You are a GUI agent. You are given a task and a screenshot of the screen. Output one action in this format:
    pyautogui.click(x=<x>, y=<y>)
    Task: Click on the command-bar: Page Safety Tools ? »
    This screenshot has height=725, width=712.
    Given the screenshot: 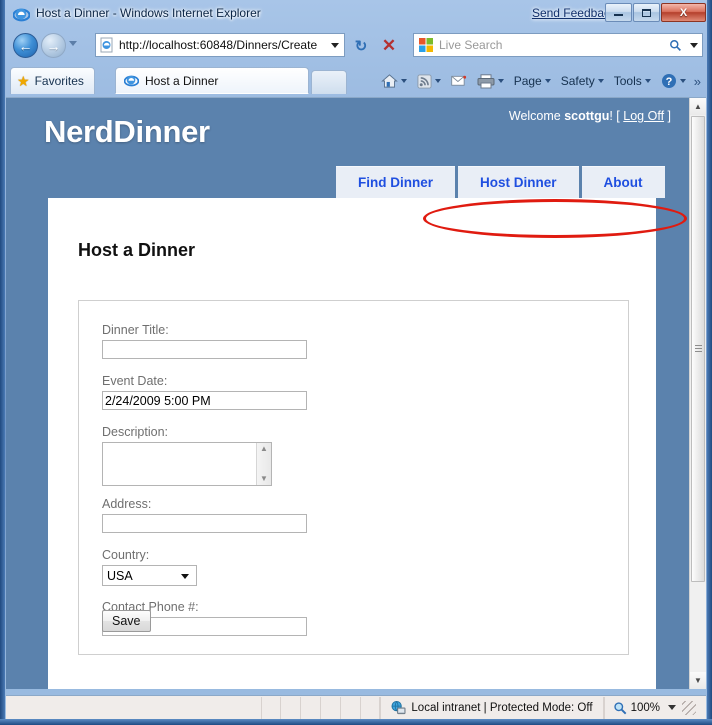 What is the action you would take?
    pyautogui.click(x=540, y=81)
    